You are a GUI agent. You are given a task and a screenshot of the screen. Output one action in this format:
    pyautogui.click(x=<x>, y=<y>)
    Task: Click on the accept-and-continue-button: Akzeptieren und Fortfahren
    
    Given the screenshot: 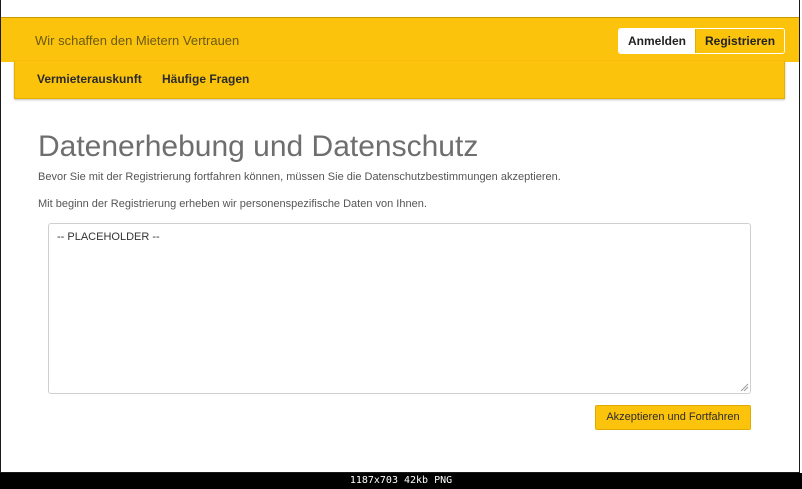 What is the action you would take?
    pyautogui.click(x=673, y=417)
    